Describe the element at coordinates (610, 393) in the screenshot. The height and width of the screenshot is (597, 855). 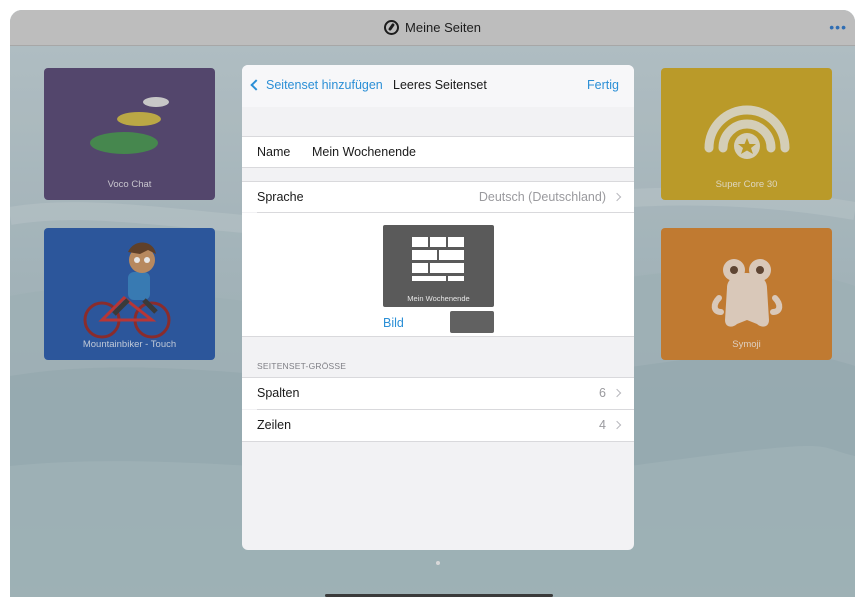
I see `columns-value: 6` at that location.